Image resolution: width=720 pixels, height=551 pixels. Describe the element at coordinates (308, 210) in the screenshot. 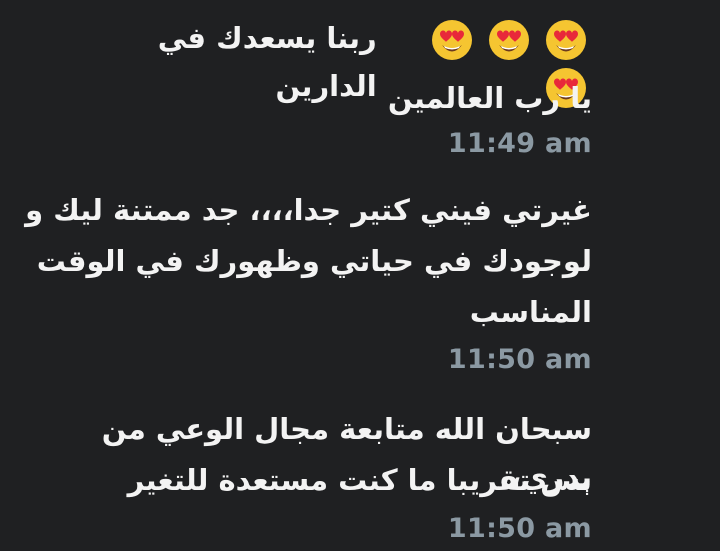

I see `message-2-line-1: غيرتي فيني كتير جدا،،،، جد ممتنة ليك و` at that location.